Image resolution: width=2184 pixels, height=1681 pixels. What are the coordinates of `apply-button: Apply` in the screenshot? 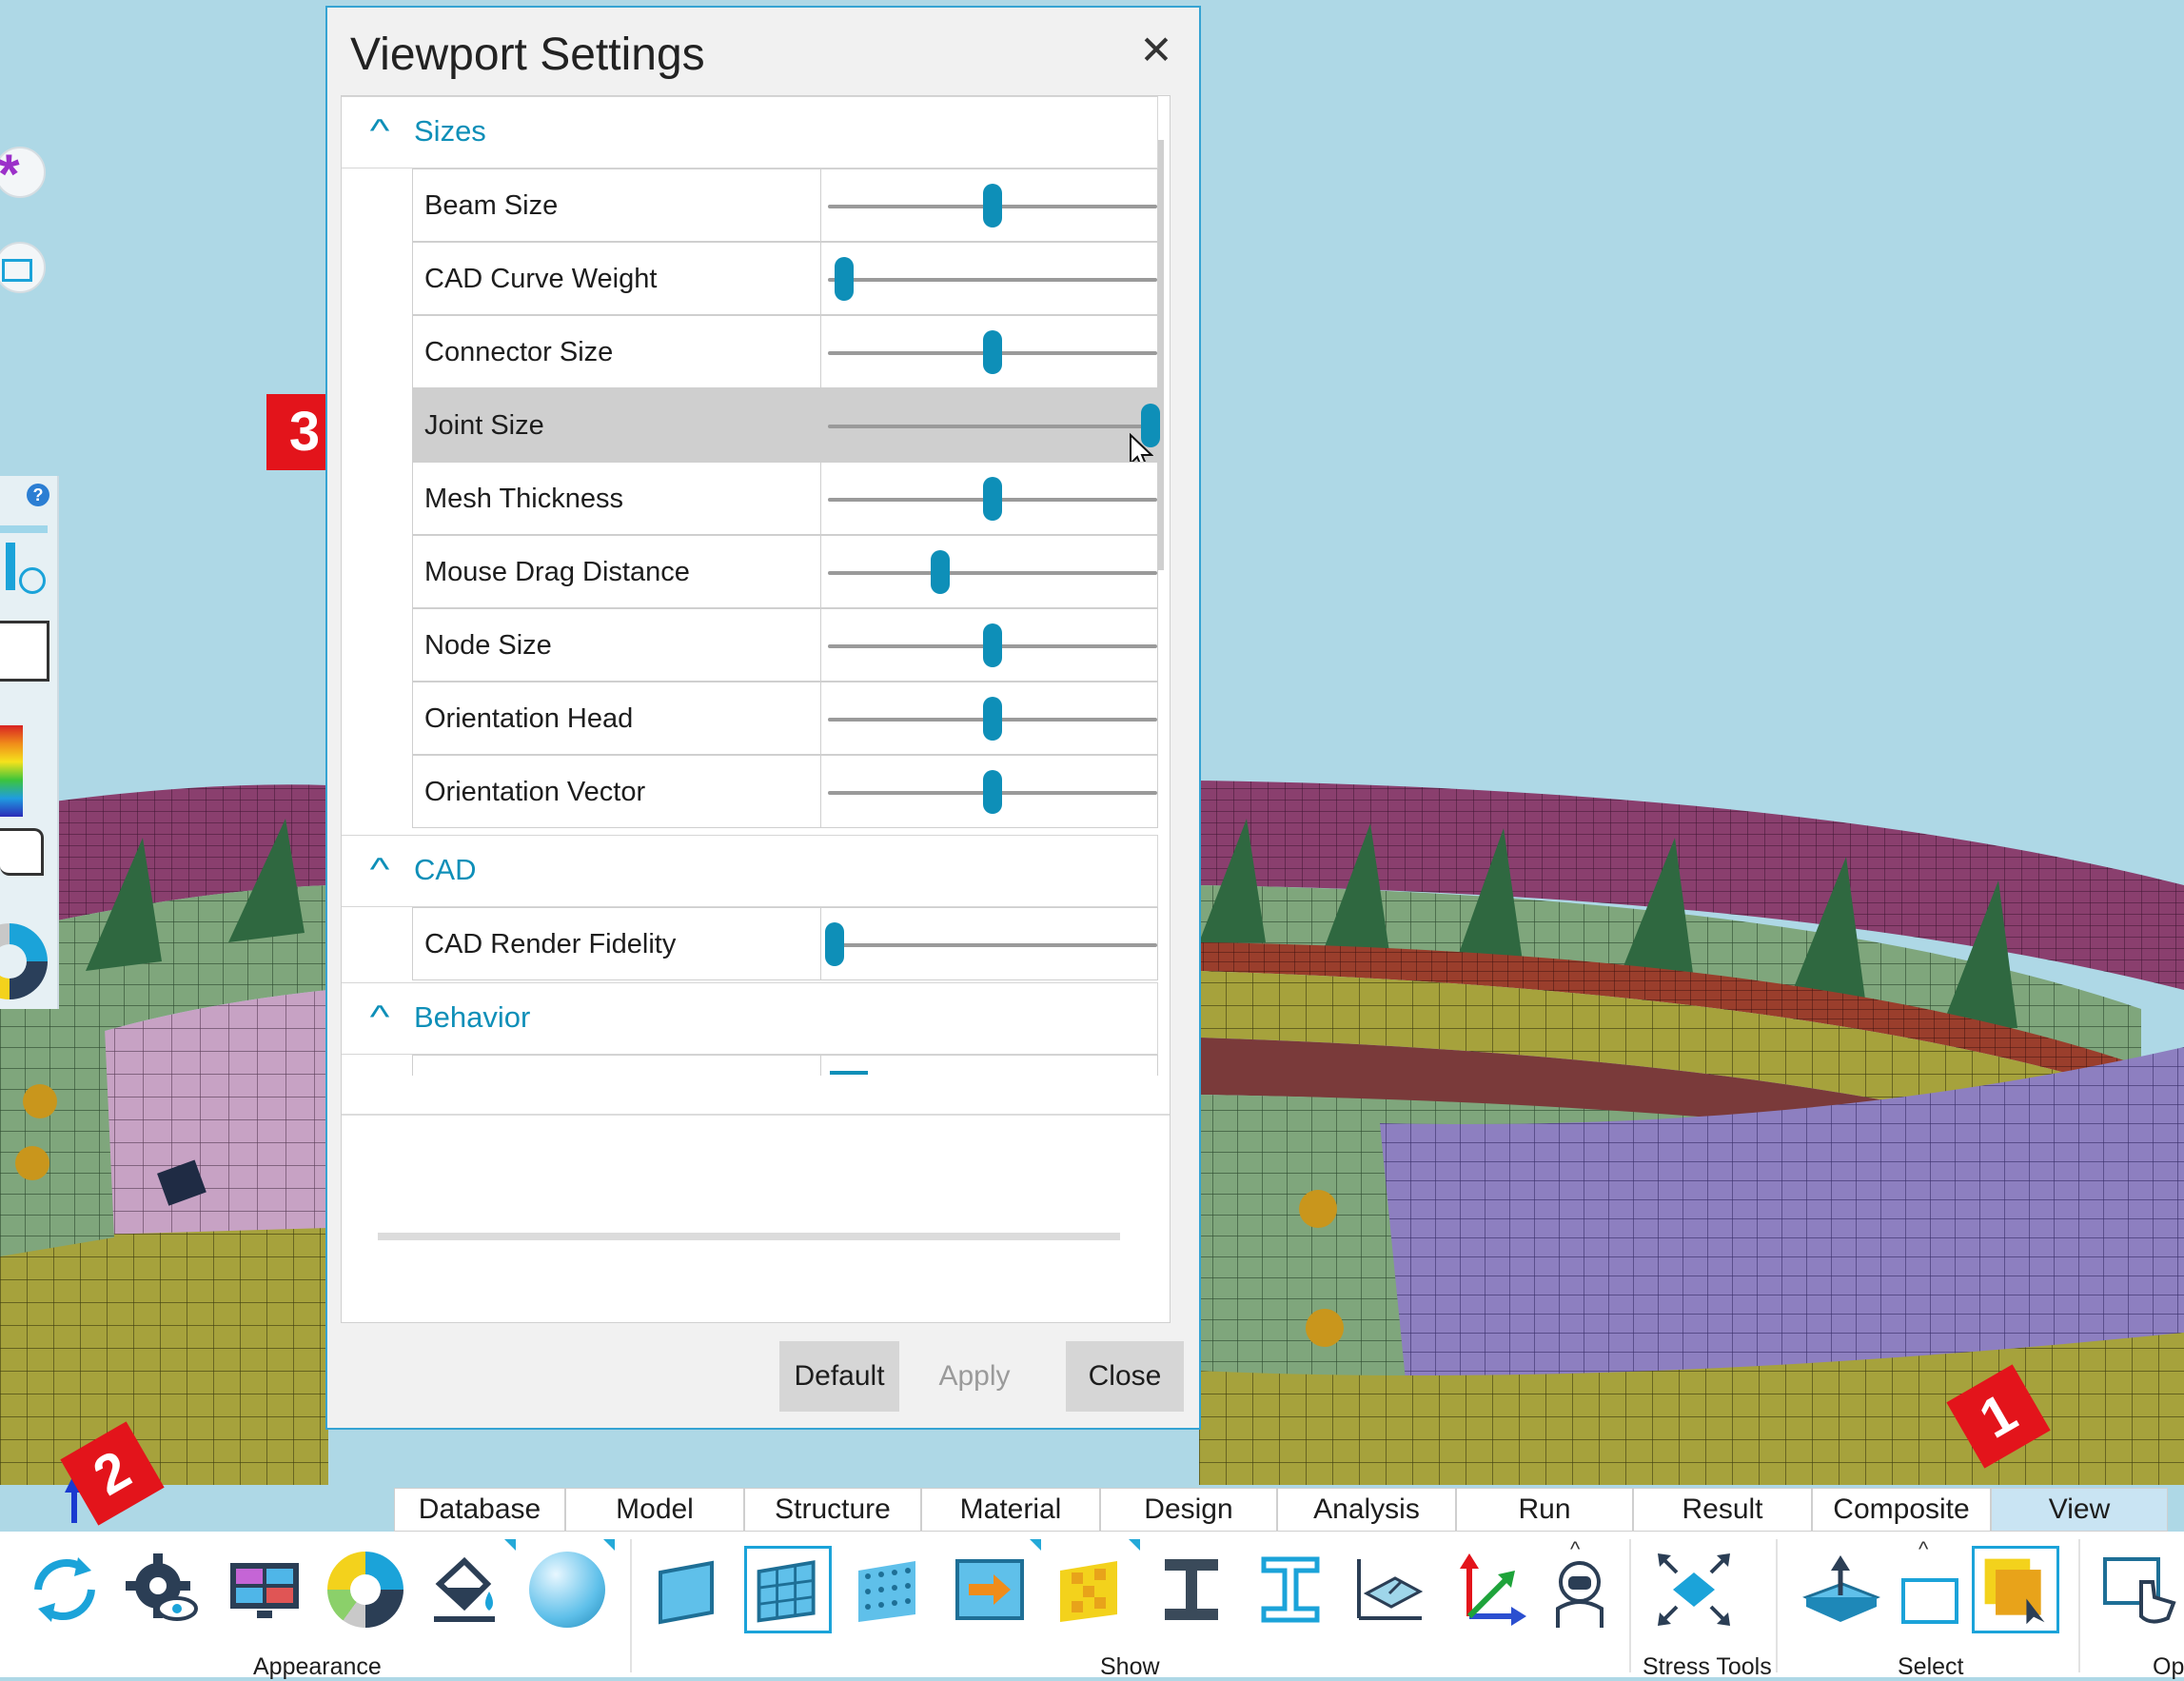 It's located at (974, 1376).